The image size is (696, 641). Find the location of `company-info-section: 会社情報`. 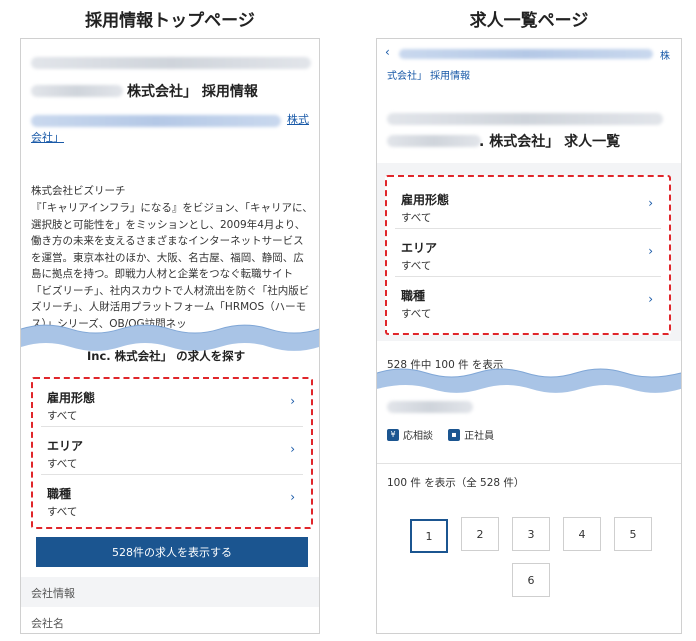

company-info-section: 会社情報 is located at coordinates (170, 592).